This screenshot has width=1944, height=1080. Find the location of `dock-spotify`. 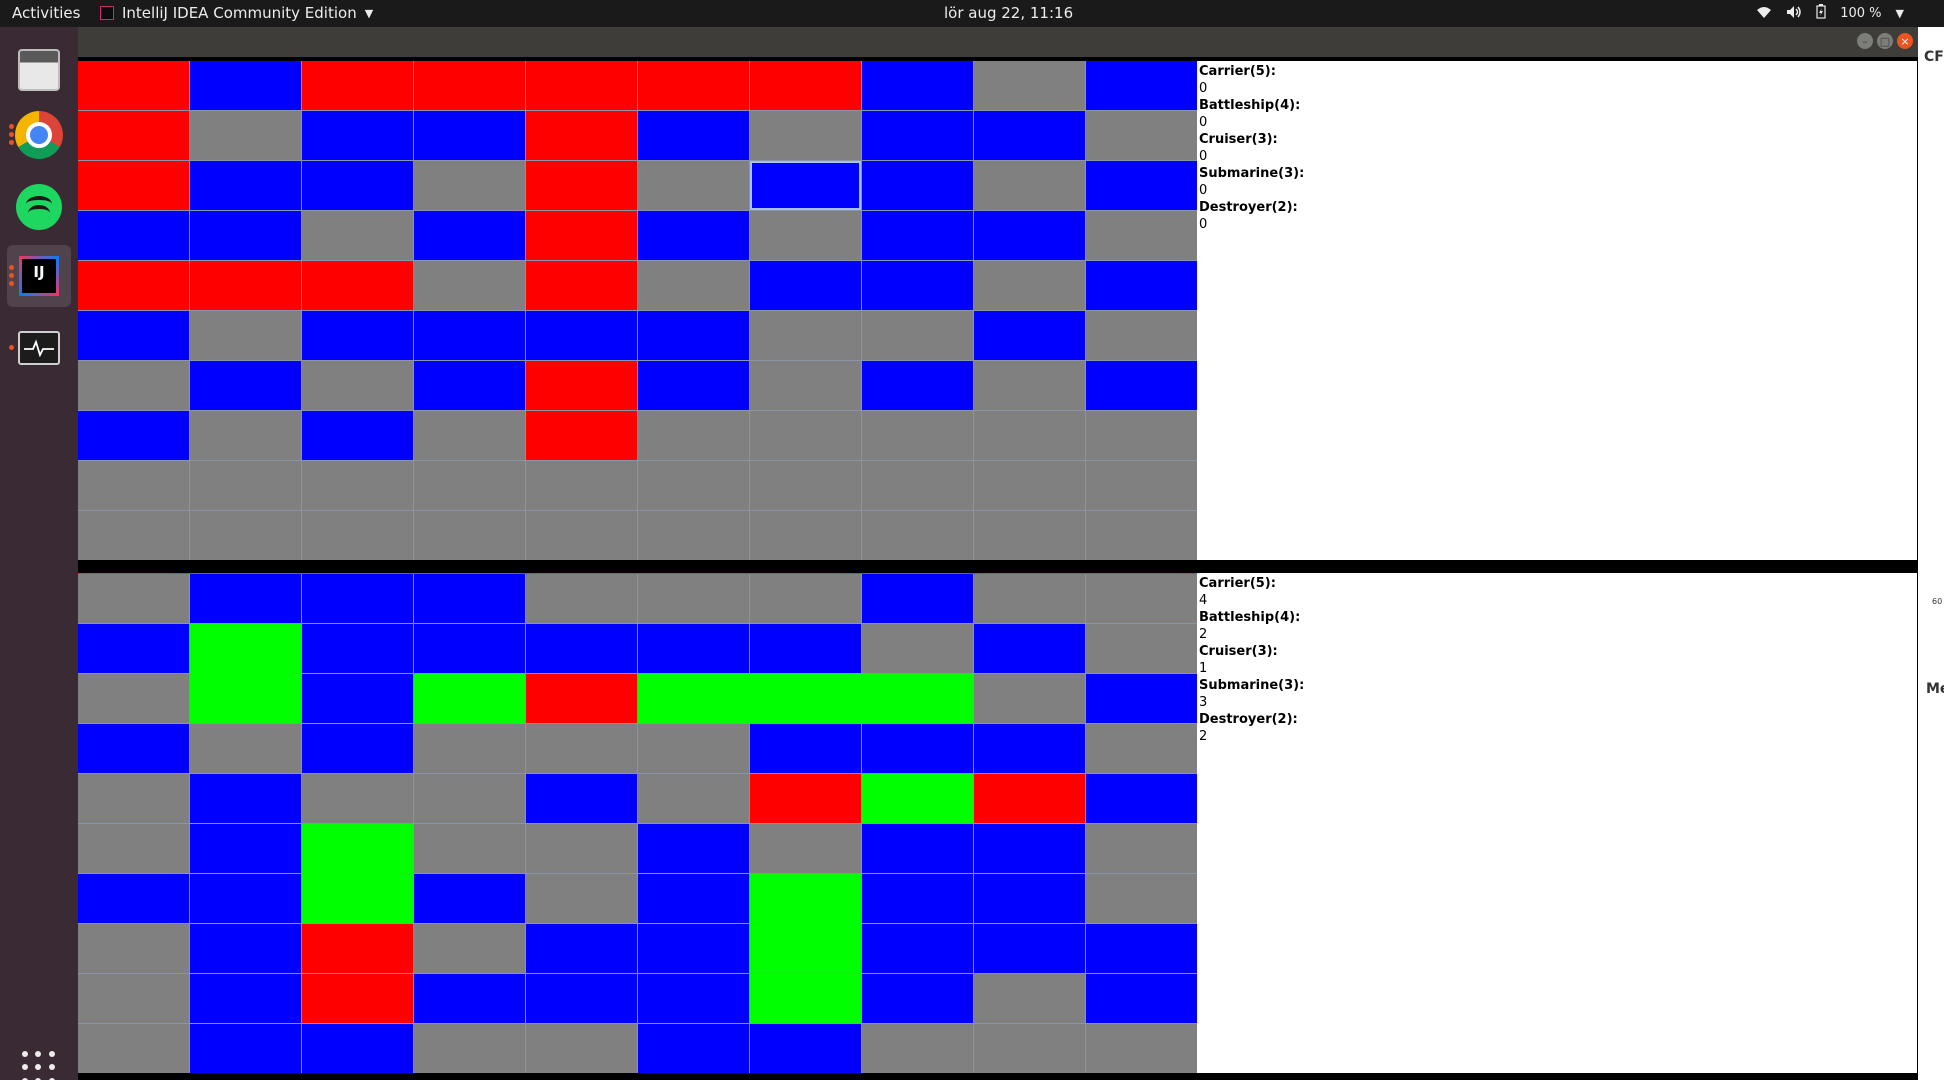

dock-spotify is located at coordinates (39, 207).